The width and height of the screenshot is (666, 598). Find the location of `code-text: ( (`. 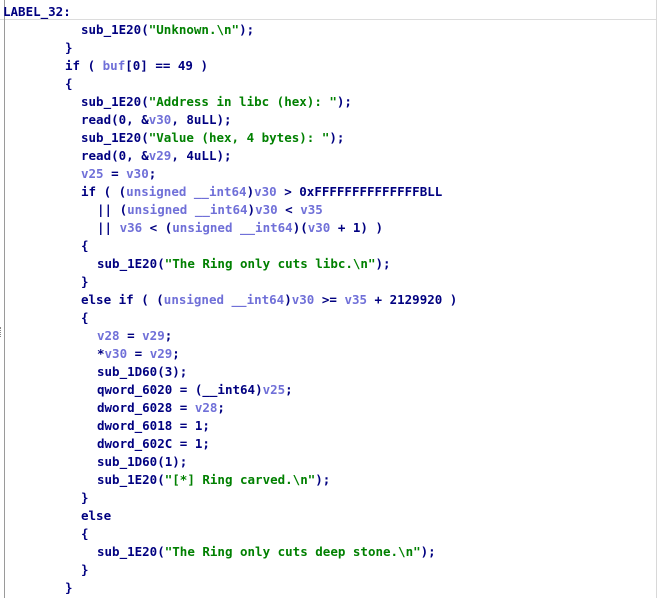

code-text: ( ( is located at coordinates (111, 191).